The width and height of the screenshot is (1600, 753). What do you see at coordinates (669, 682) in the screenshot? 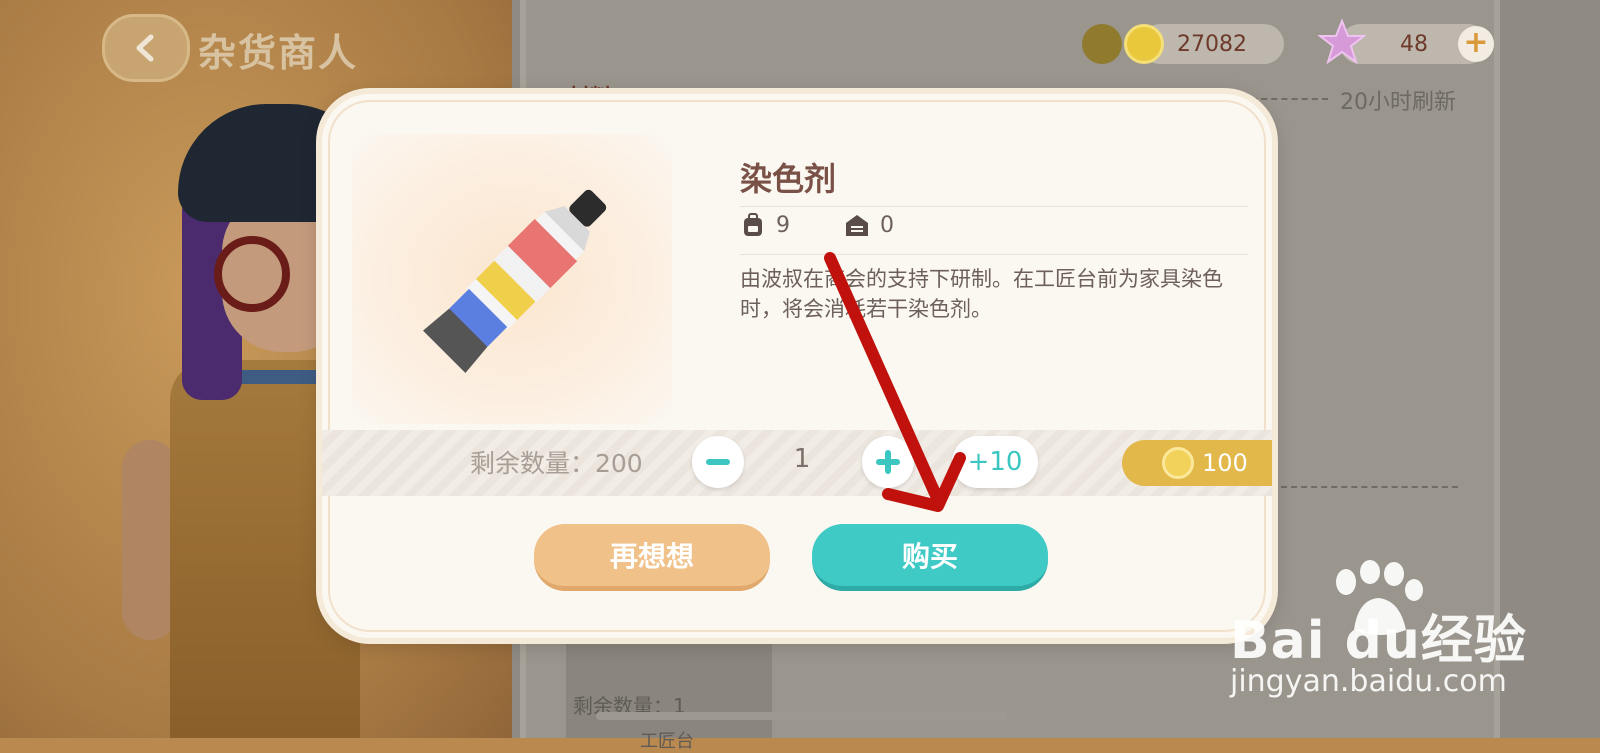
I see `shop-item-card` at bounding box center [669, 682].